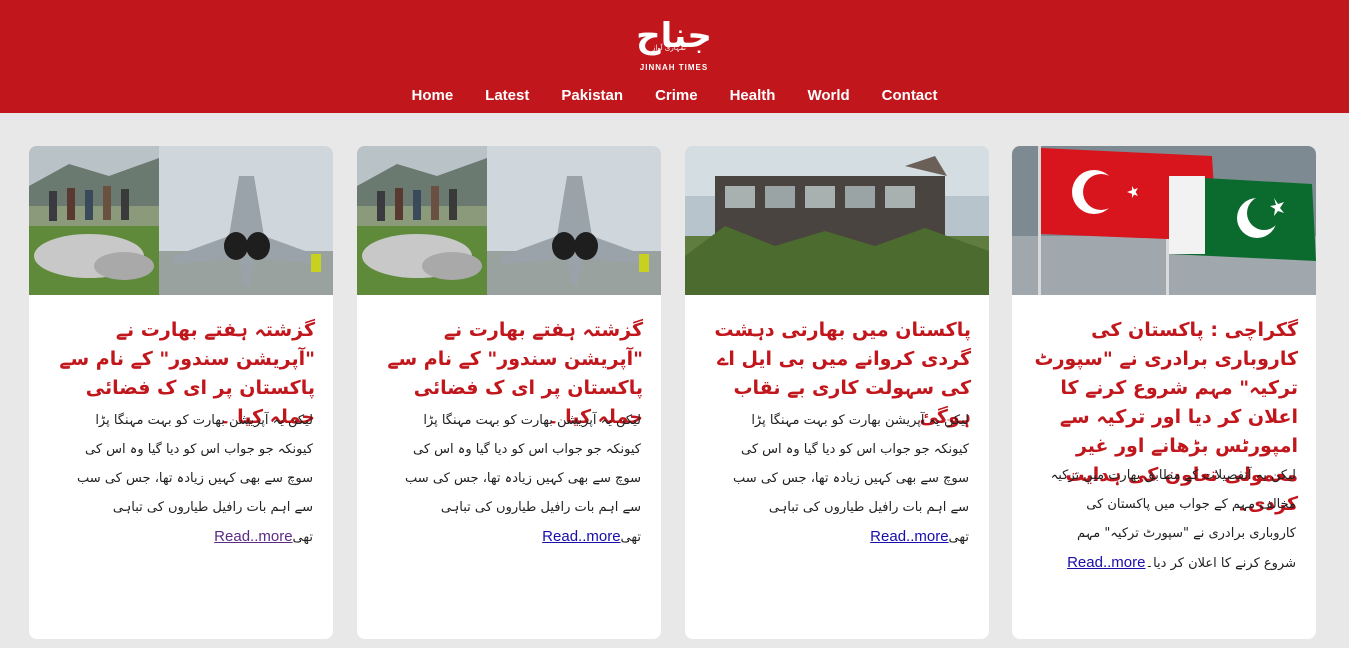  I want to click on site-logo: جناح تمہاری آواز JINNAH TIMES, so click(674, 45).